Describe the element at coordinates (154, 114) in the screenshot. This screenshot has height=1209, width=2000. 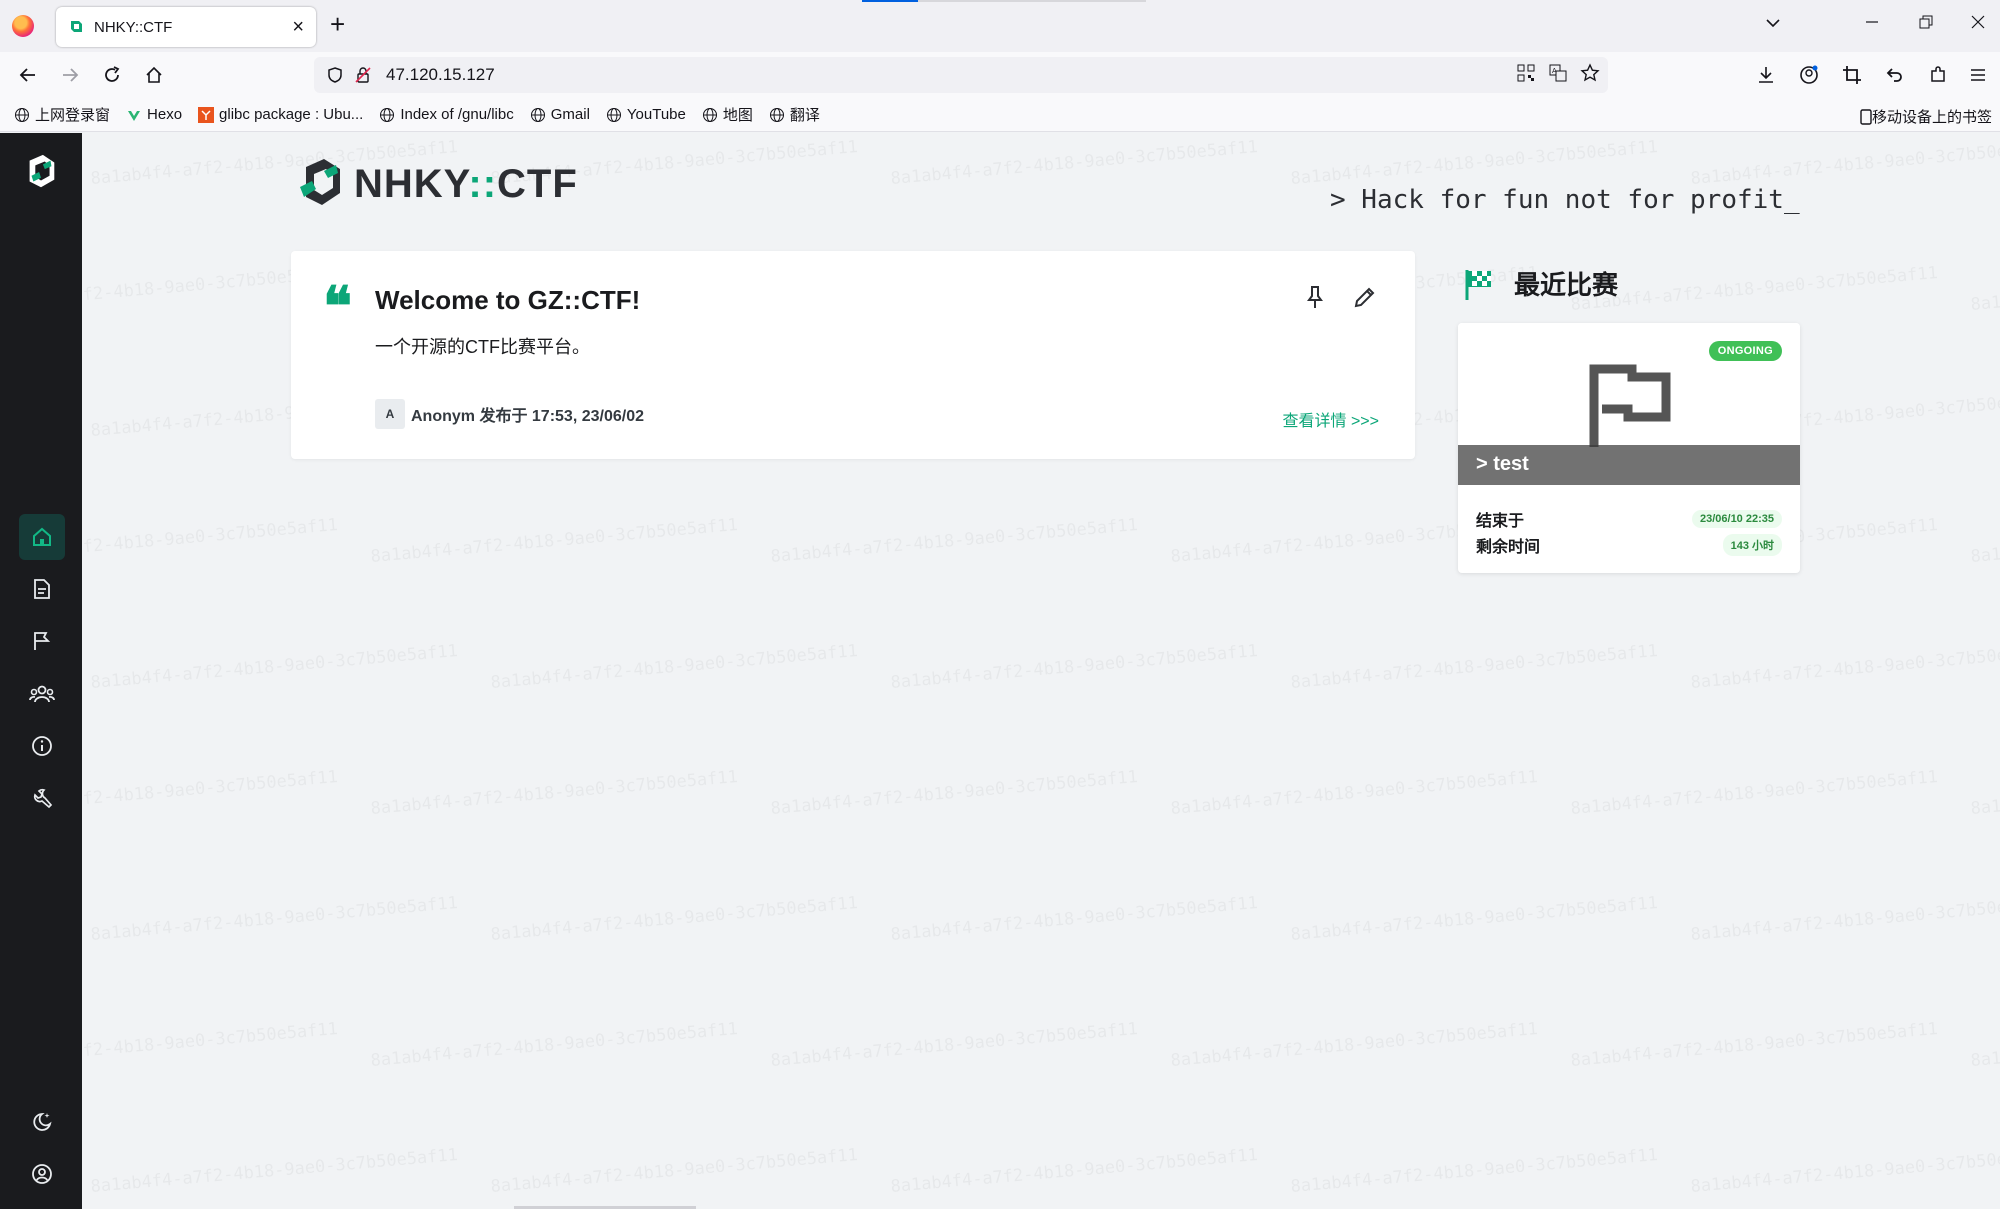
I see `bookmark-item: Hexo` at that location.